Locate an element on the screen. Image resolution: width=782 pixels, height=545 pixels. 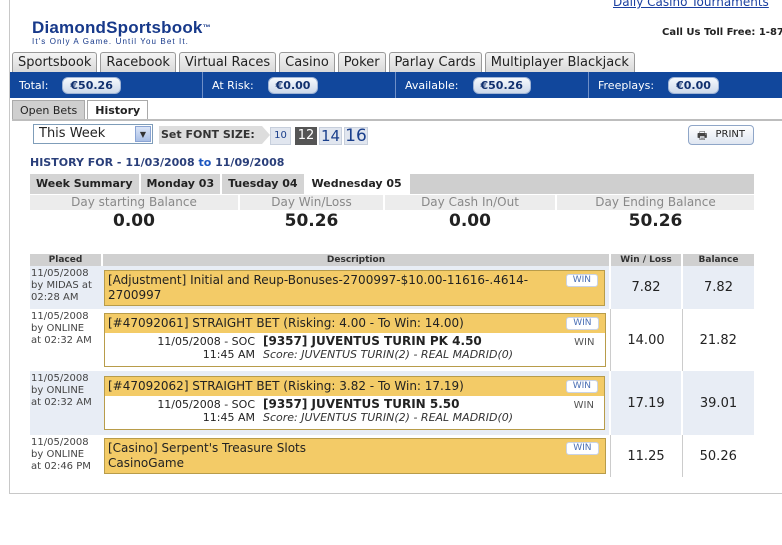
event-datetime: 11/05/2008 - SOC 11:45 AM is located at coordinates (184, 350).